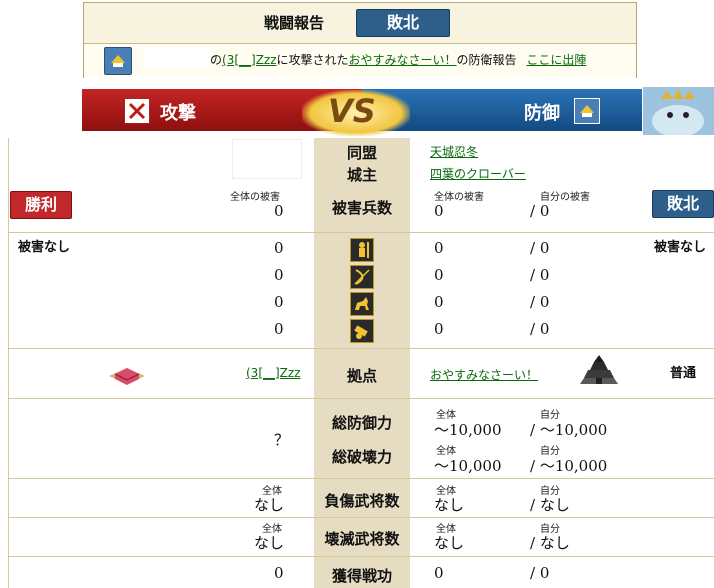 This screenshot has width=714, height=588. What do you see at coordinates (362, 277) in the screenshot?
I see `archer-icon` at bounding box center [362, 277].